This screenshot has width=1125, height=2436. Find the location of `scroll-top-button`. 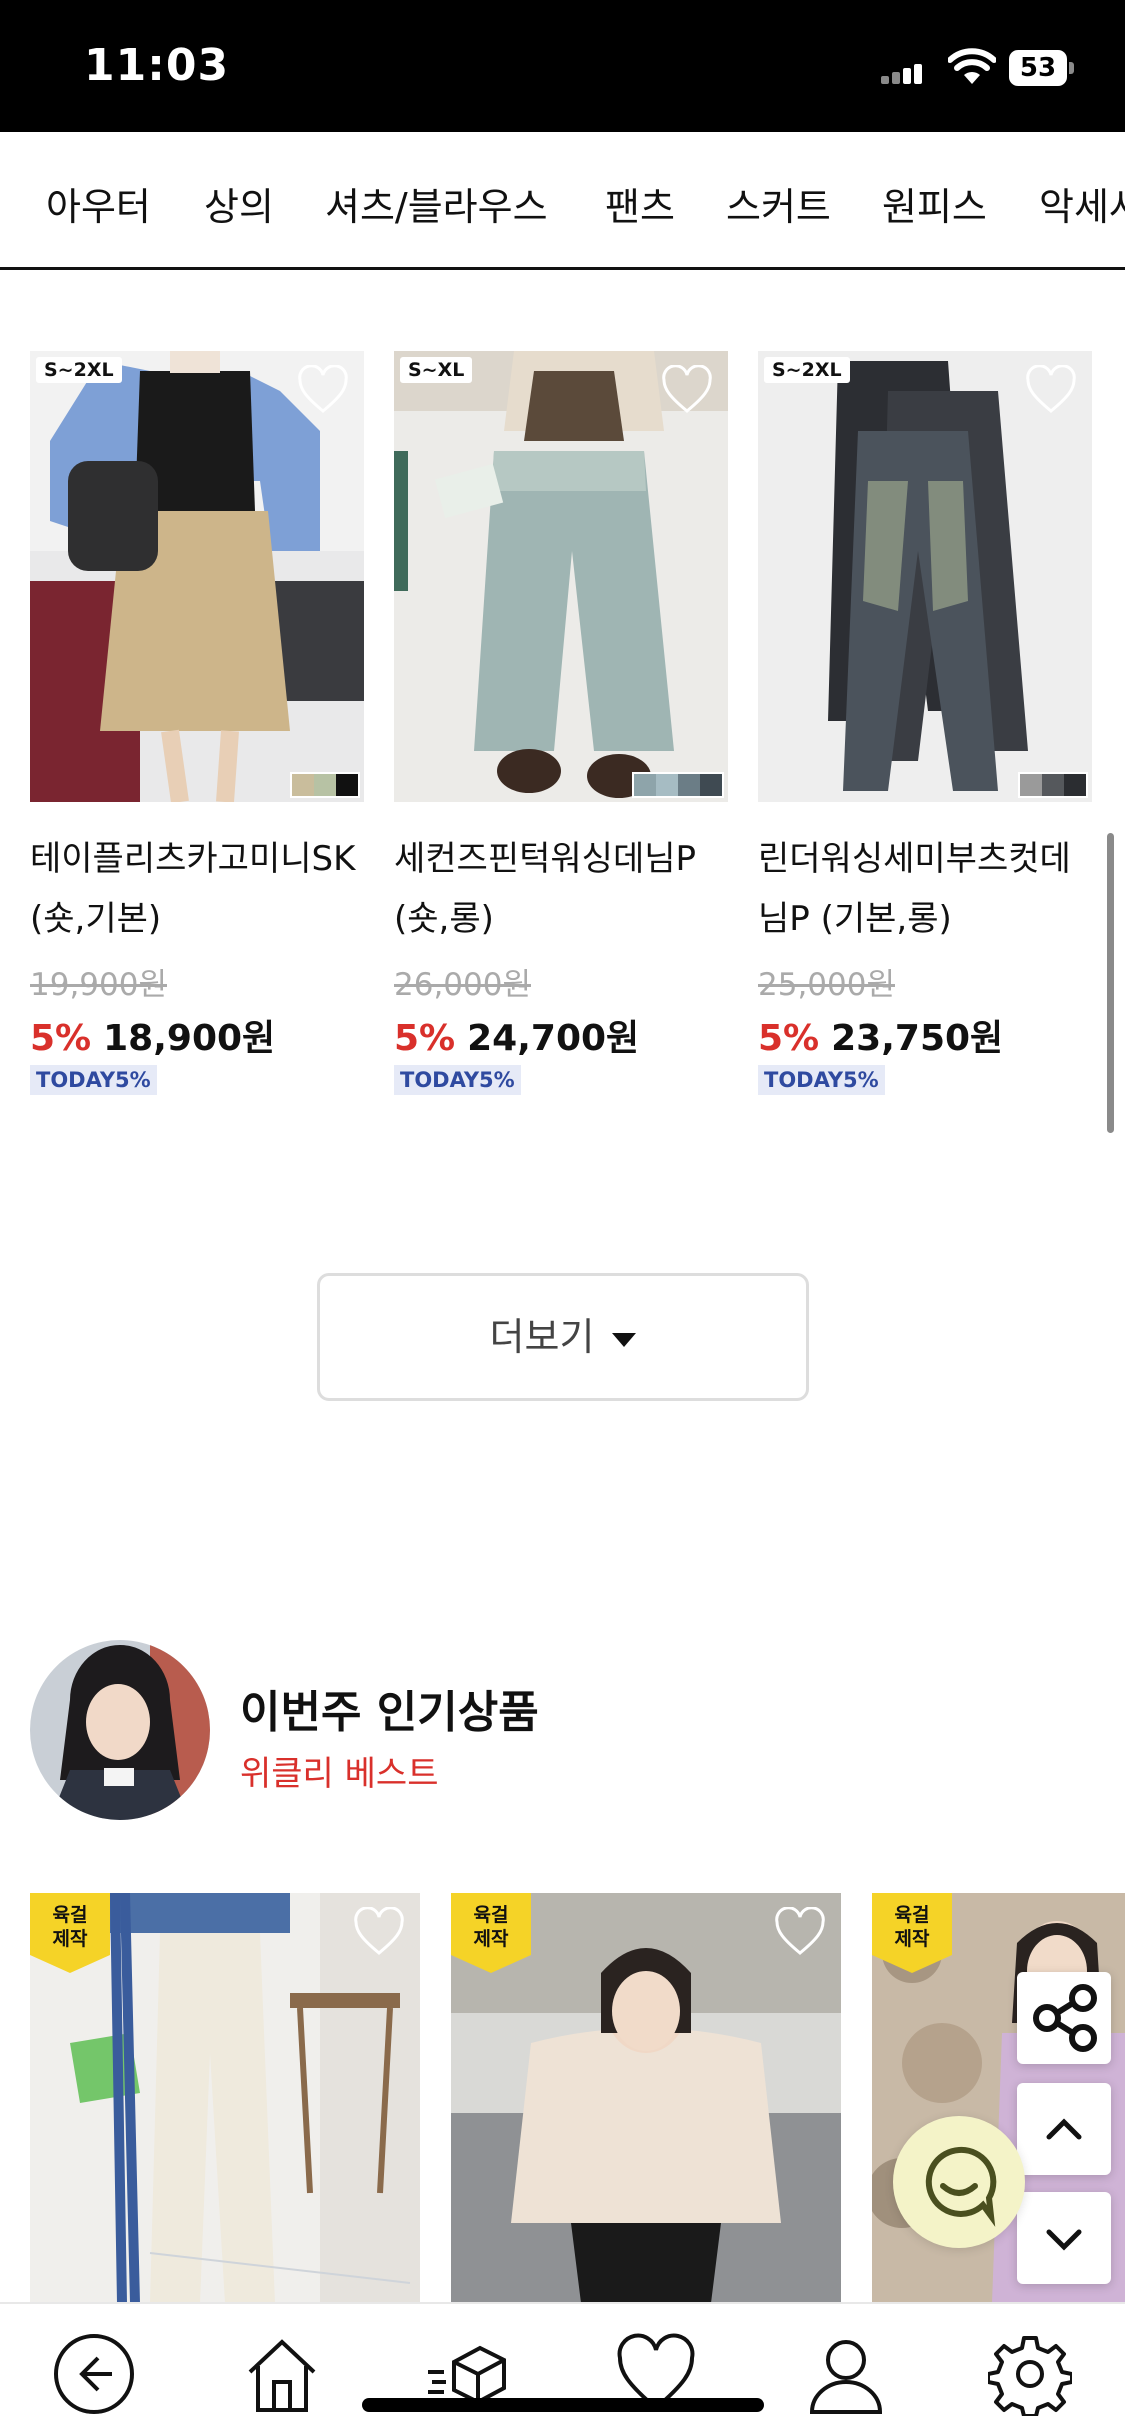

scroll-top-button is located at coordinates (1064, 2129).